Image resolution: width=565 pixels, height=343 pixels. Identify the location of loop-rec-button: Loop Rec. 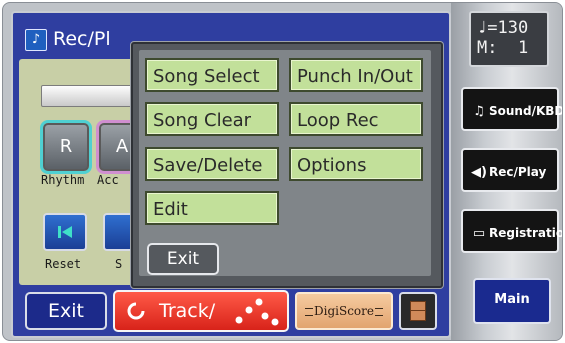
(356, 119).